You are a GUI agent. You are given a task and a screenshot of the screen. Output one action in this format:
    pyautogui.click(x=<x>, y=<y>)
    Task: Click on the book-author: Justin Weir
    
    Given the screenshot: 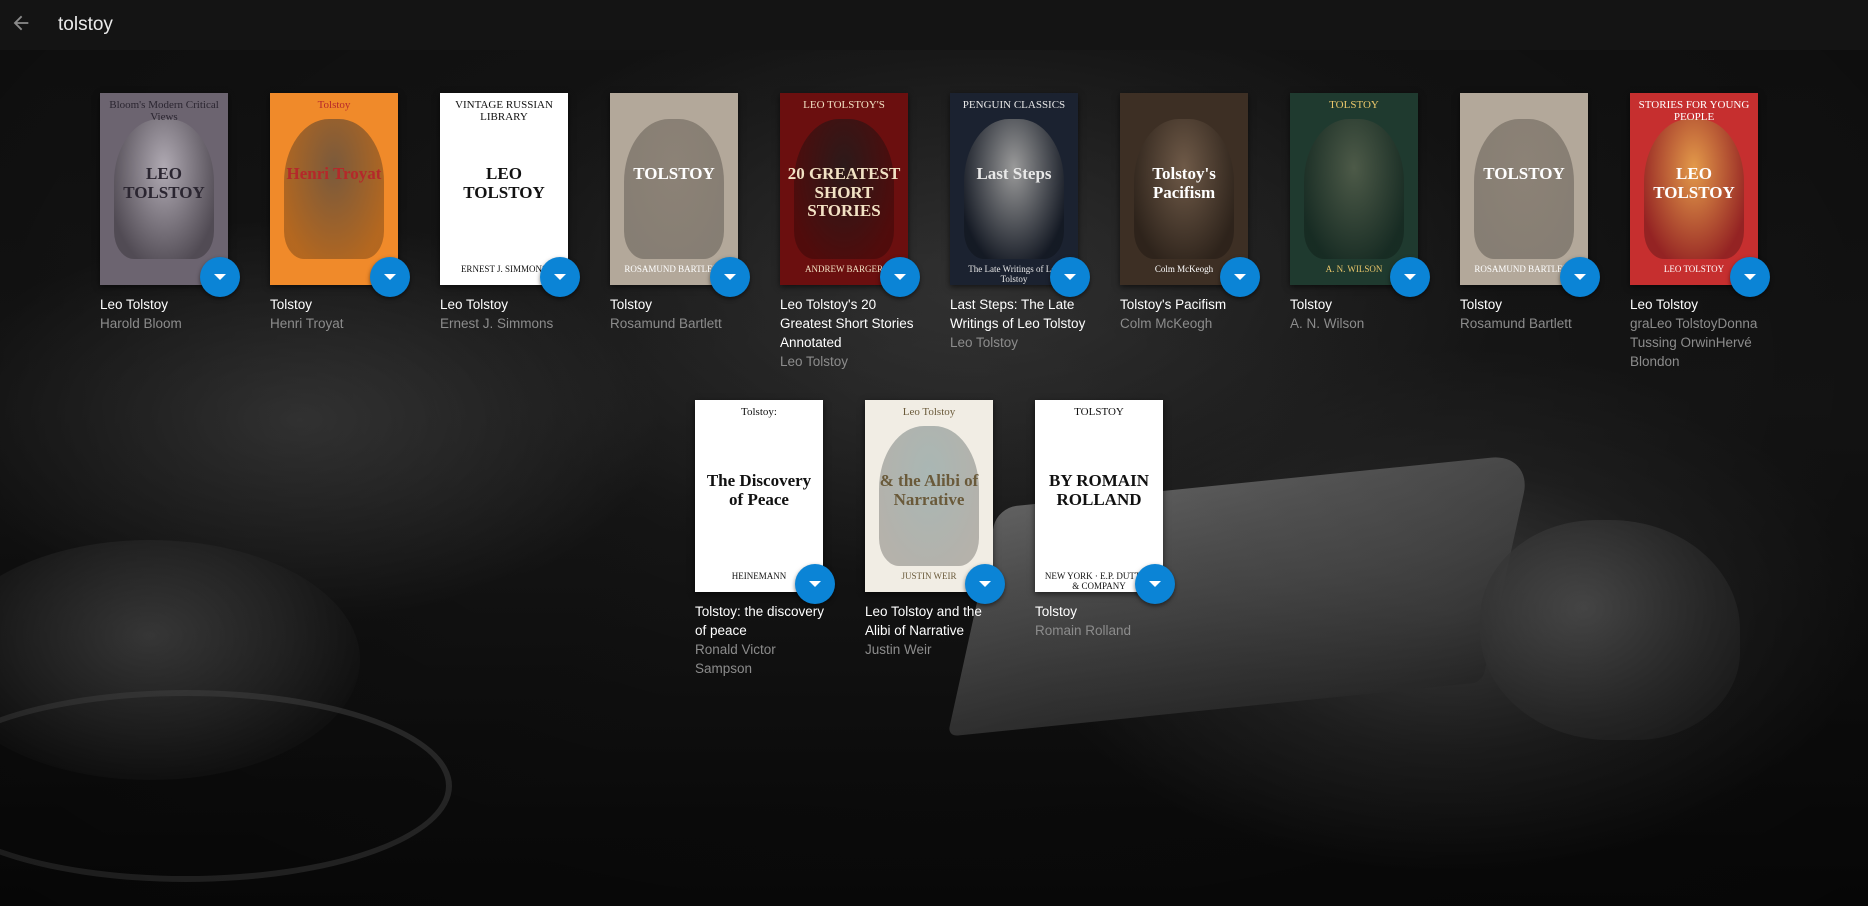 What is the action you would take?
    pyautogui.click(x=933, y=649)
    